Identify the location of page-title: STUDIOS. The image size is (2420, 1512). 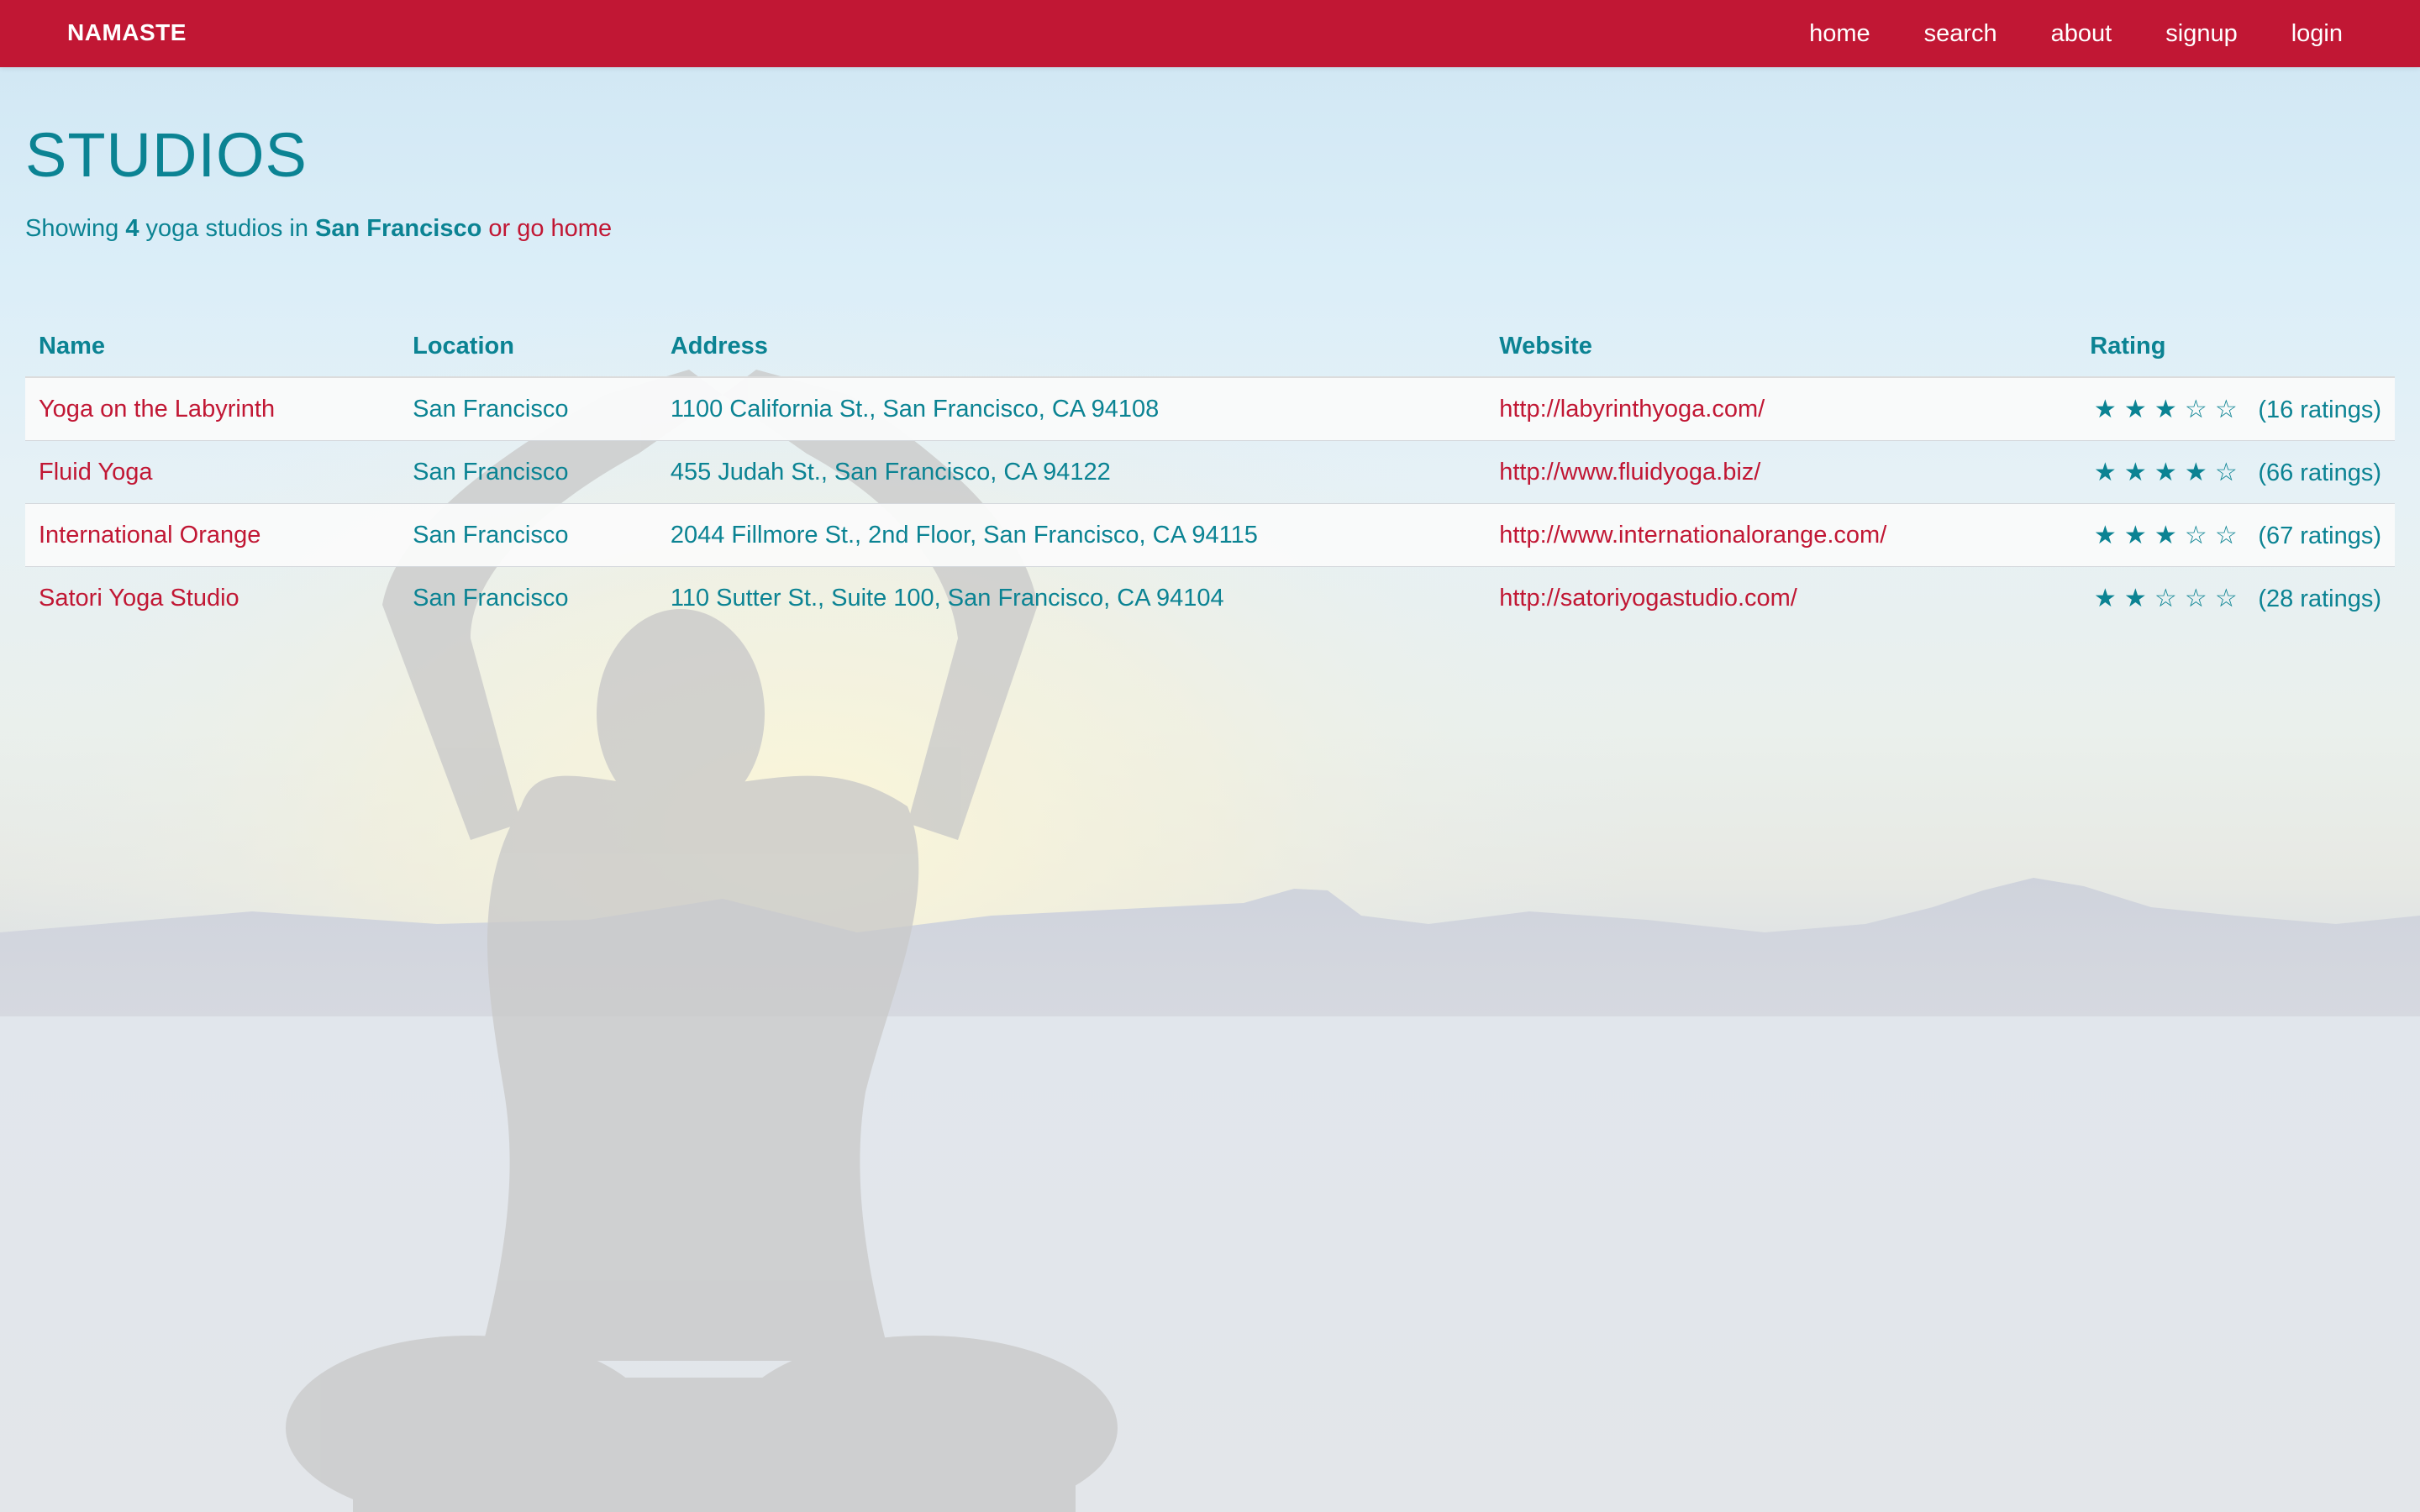
(166, 155).